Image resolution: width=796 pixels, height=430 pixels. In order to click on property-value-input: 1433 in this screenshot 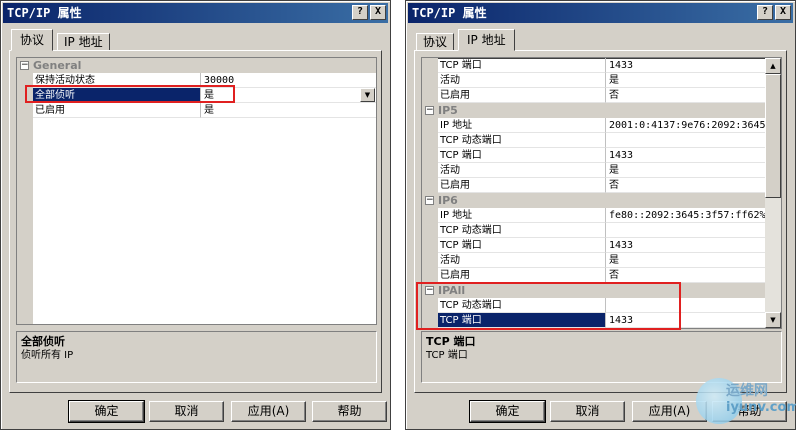, I will do `click(685, 320)`.